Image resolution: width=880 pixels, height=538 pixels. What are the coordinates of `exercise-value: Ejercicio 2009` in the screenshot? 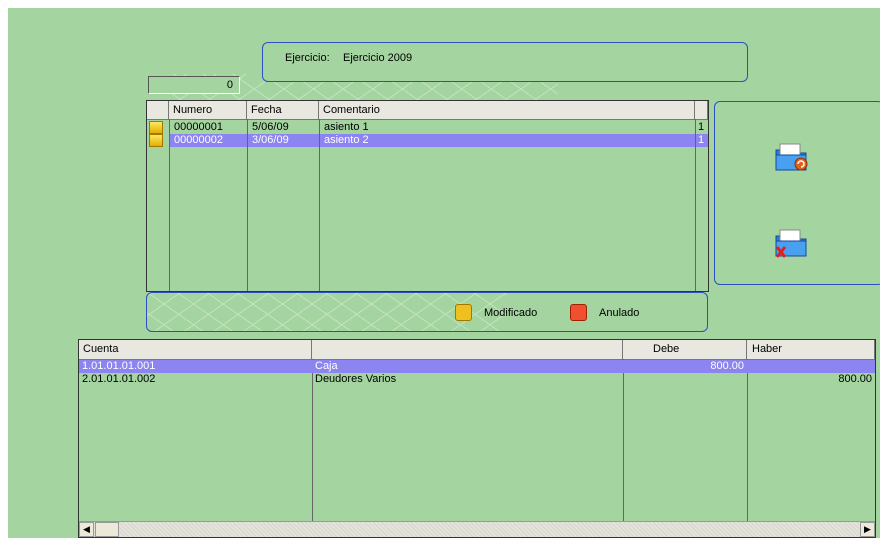 It's located at (378, 58).